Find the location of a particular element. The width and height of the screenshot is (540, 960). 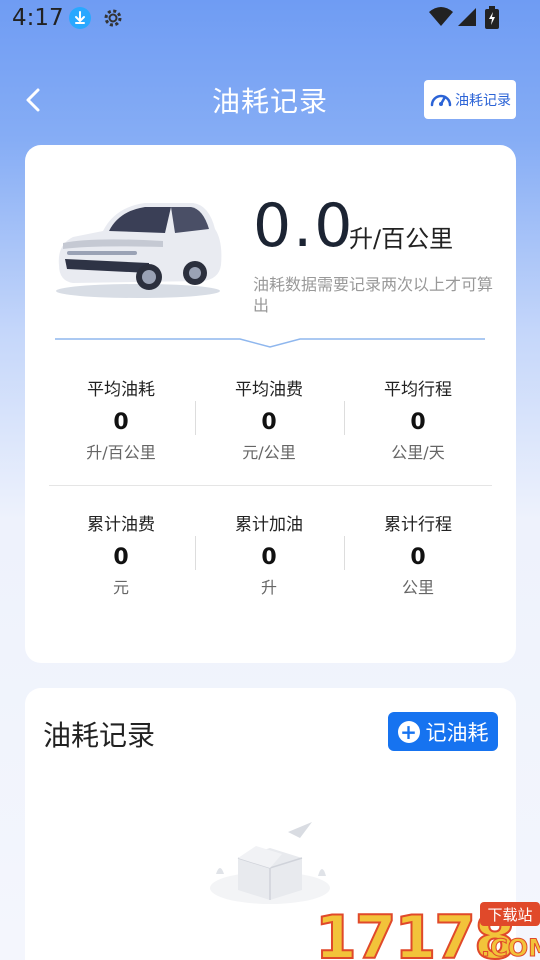

metric-avg-fuel-cost: 平均油费 0 元/公里 is located at coordinates (269, 419).